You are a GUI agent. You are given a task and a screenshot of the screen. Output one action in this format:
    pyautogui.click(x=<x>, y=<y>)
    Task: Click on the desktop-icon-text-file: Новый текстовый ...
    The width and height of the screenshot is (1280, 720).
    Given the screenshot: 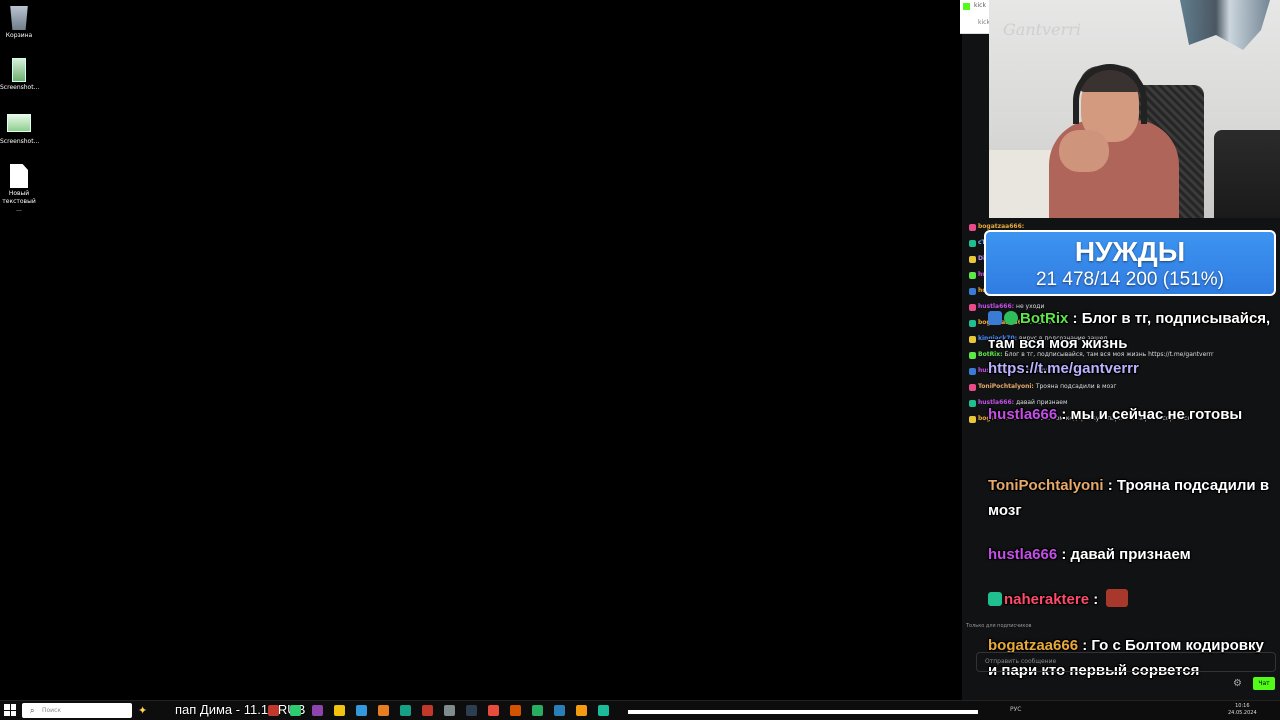 What is the action you would take?
    pyautogui.click(x=19, y=189)
    